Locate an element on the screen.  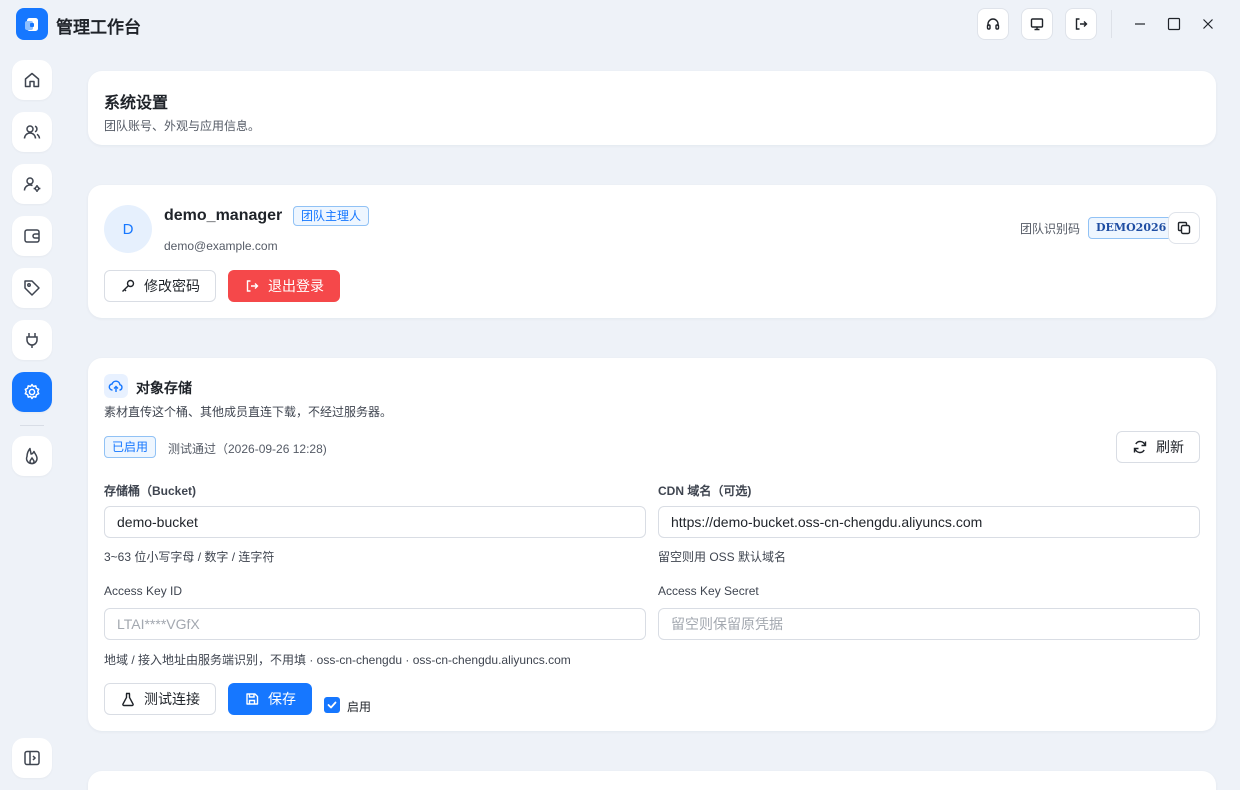
copy-team-code-button is located at coordinates (1184, 228).